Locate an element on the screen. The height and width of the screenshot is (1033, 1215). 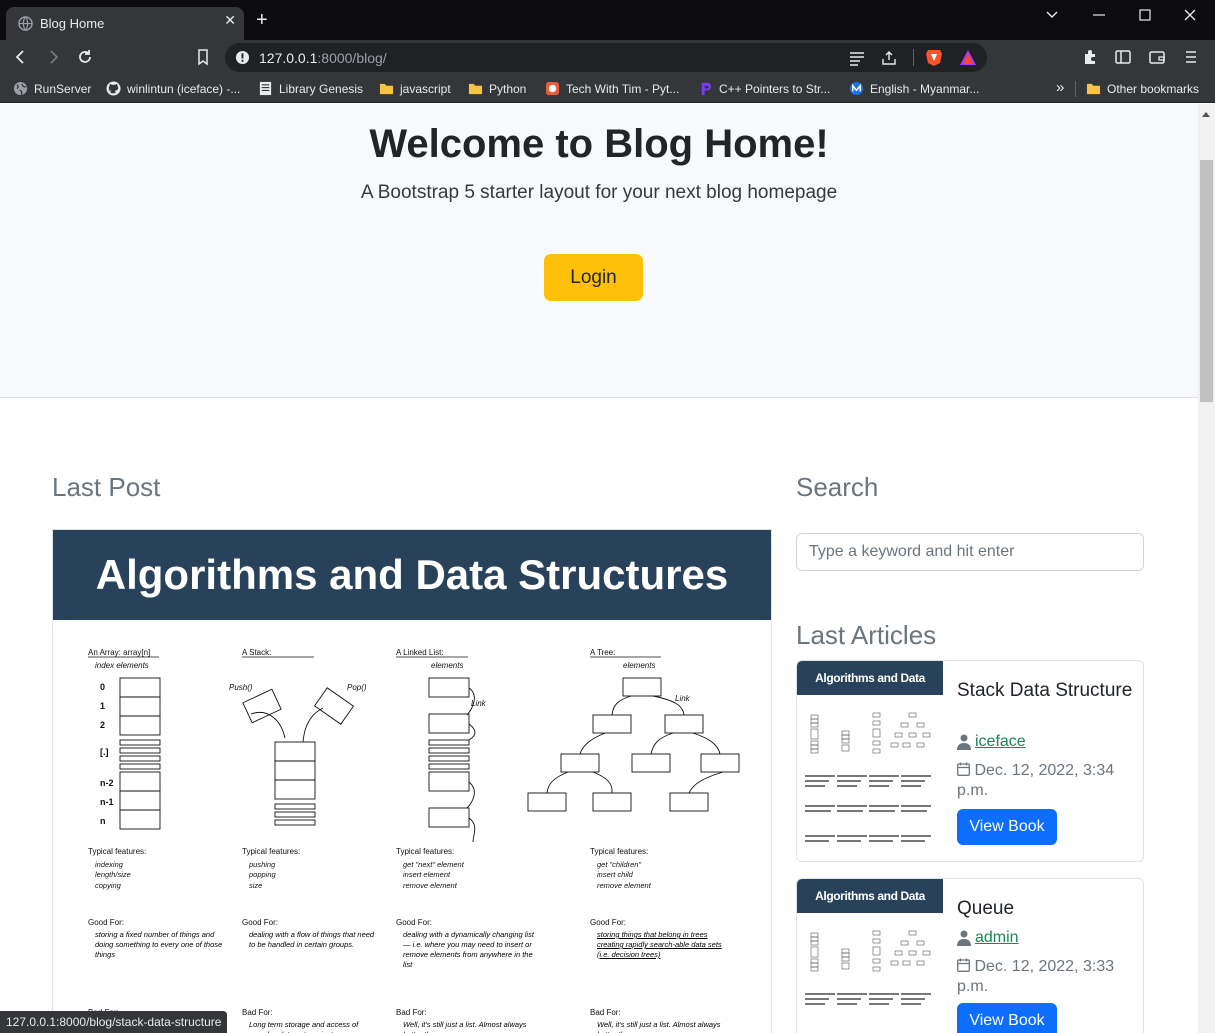
array-index: n-2 is located at coordinates (107, 783).